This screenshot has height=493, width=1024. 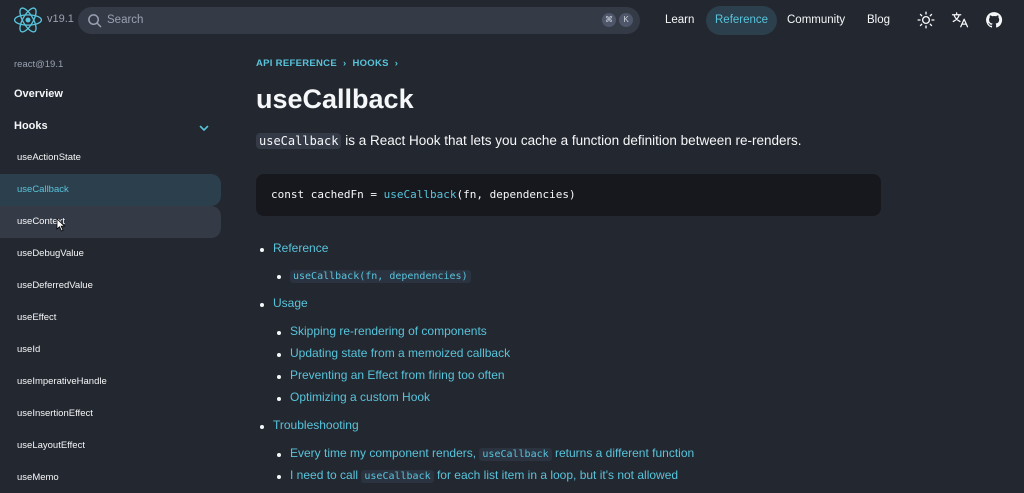 I want to click on react-logo-icon, so click(x=28, y=20).